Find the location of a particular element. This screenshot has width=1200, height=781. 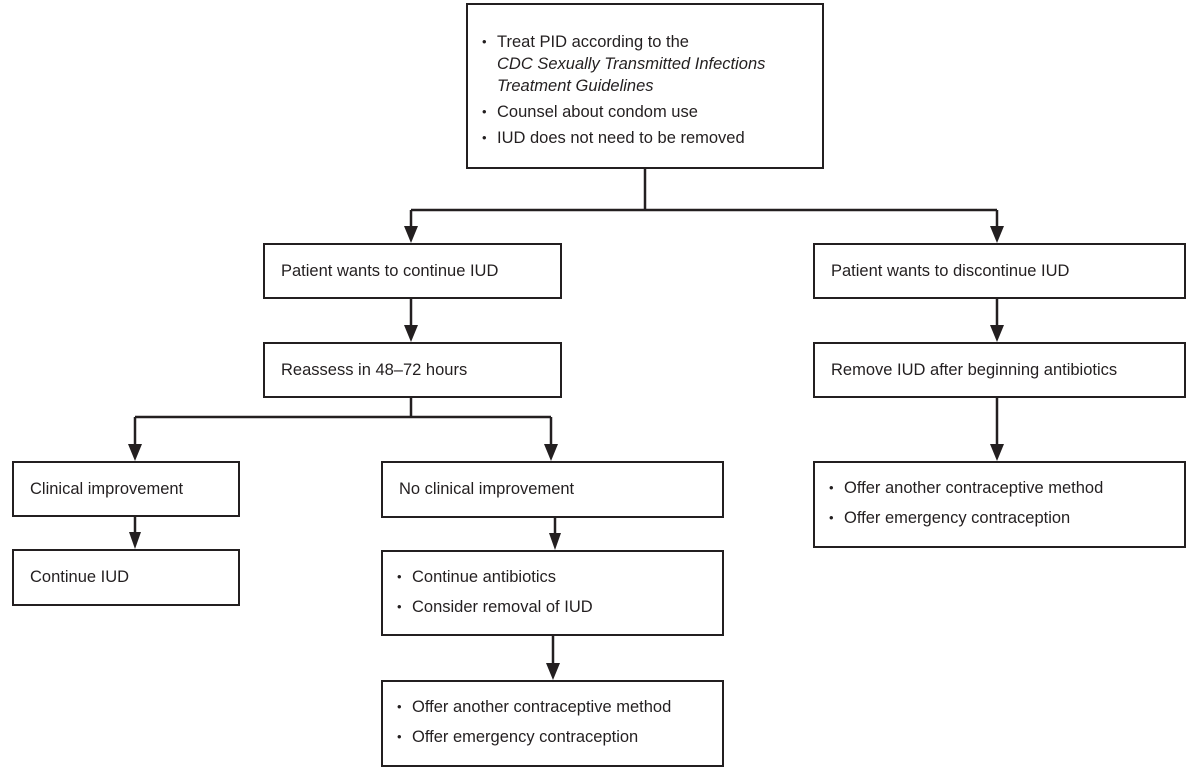

node-label: Reassess in 48–72 hours is located at coordinates (374, 370).